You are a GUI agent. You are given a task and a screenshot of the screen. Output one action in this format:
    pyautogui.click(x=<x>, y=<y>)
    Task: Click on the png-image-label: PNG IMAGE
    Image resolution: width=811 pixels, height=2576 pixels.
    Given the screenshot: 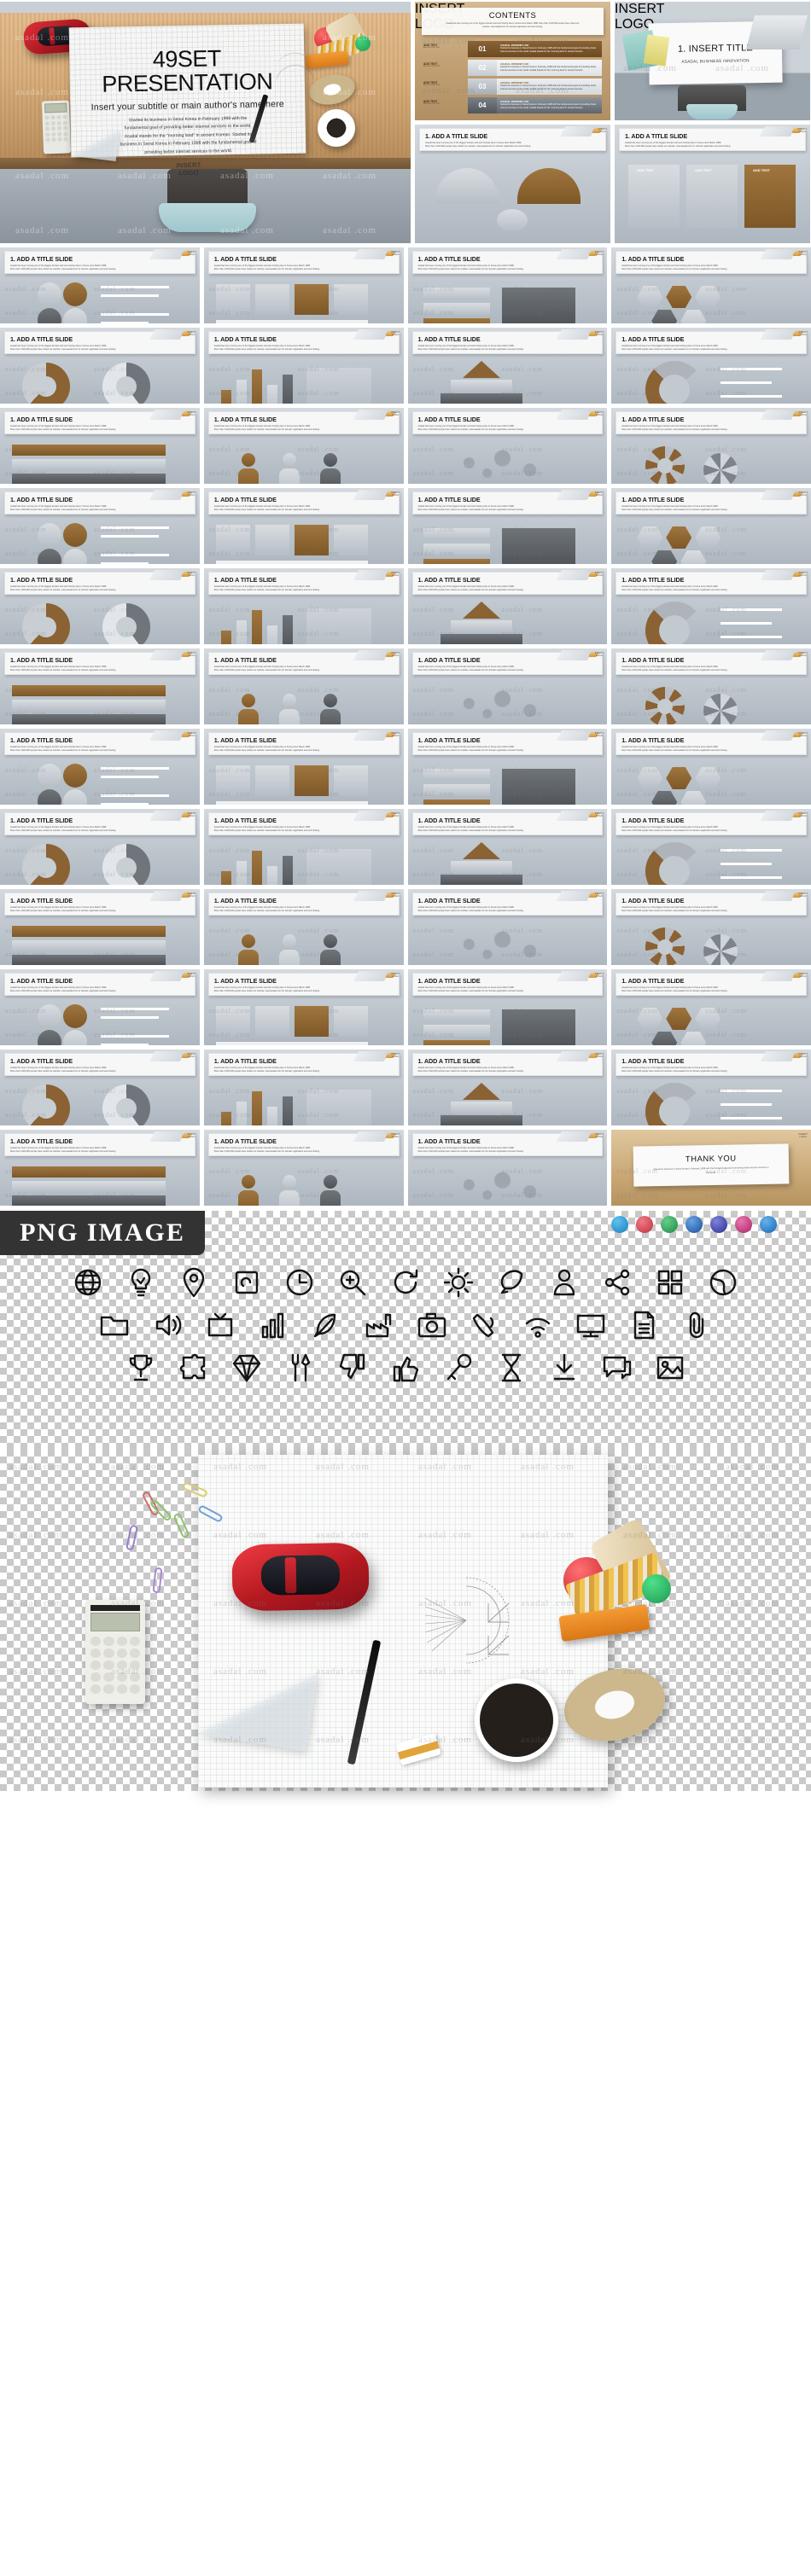 What is the action you would take?
    pyautogui.click(x=102, y=1232)
    